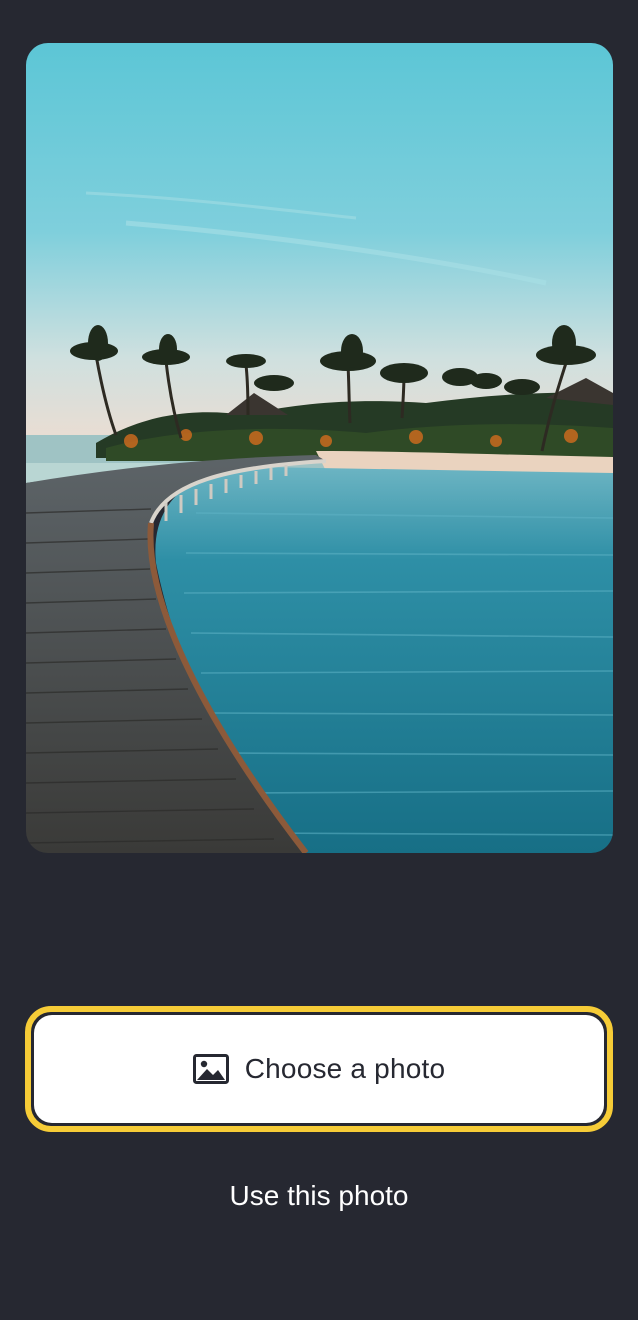  I want to click on choose-photo-button: Choose a photo, so click(319, 1069).